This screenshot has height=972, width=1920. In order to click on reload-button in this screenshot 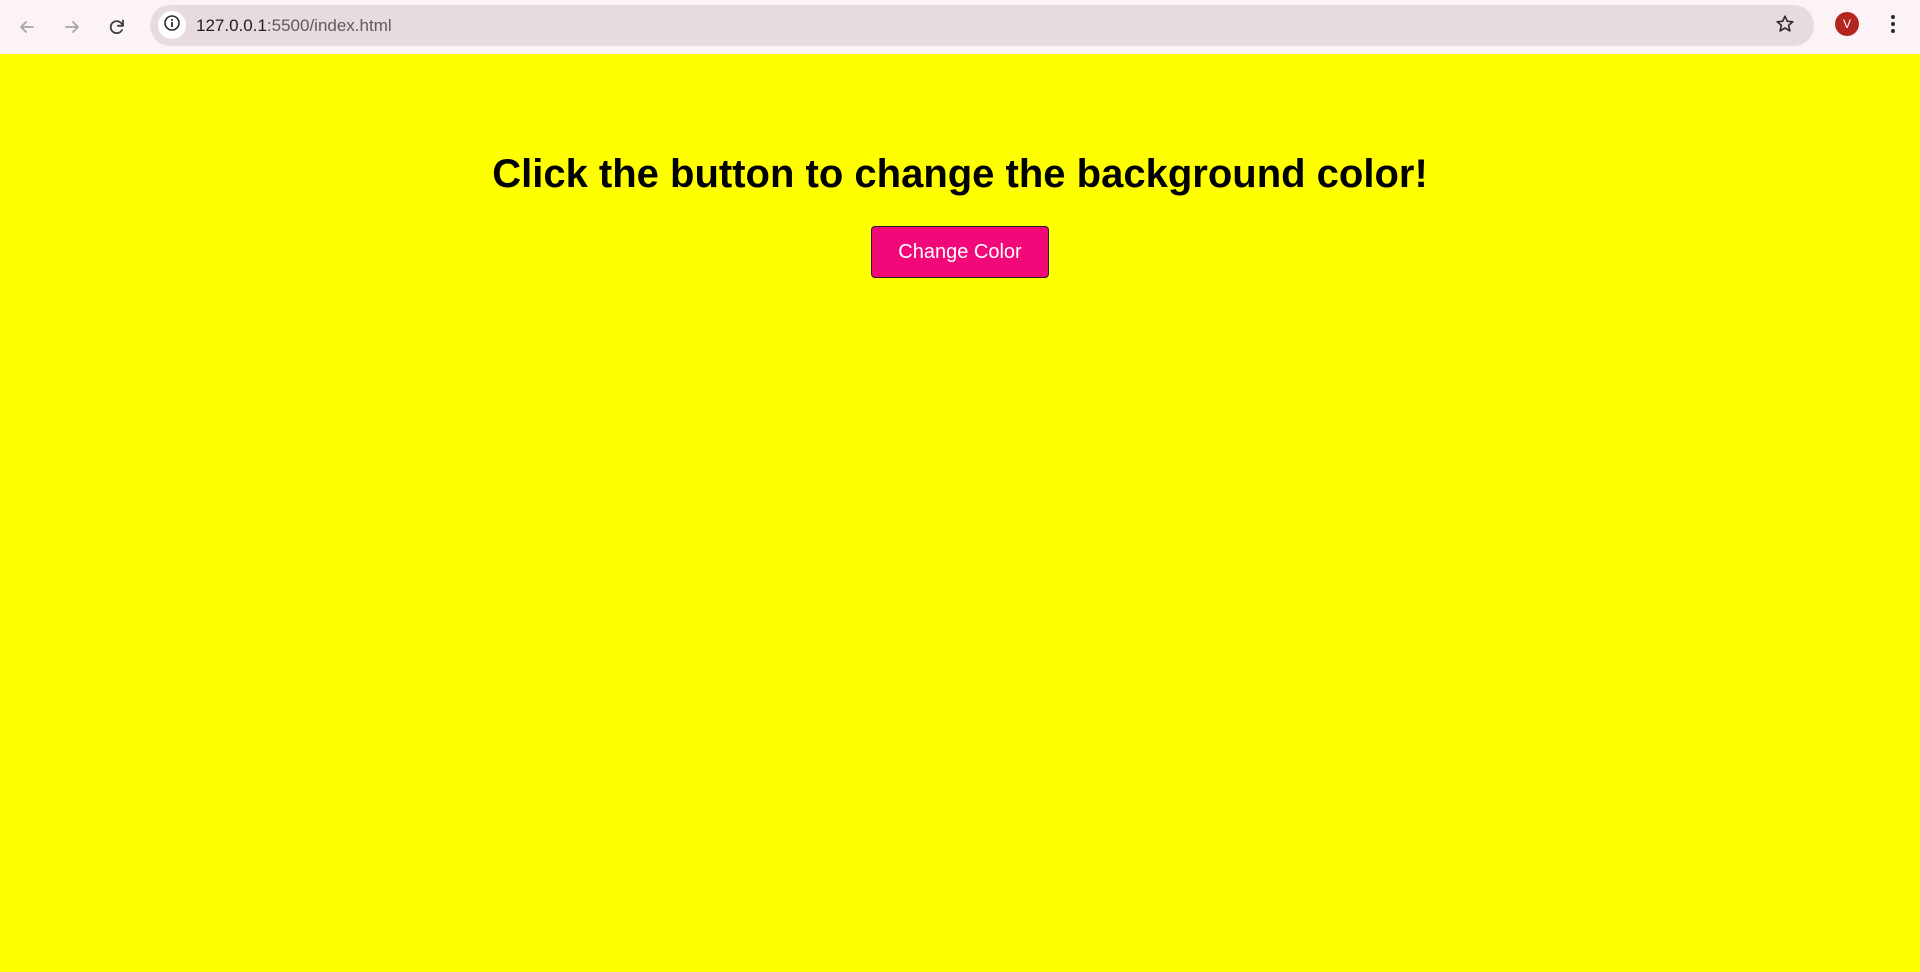, I will do `click(117, 27)`.